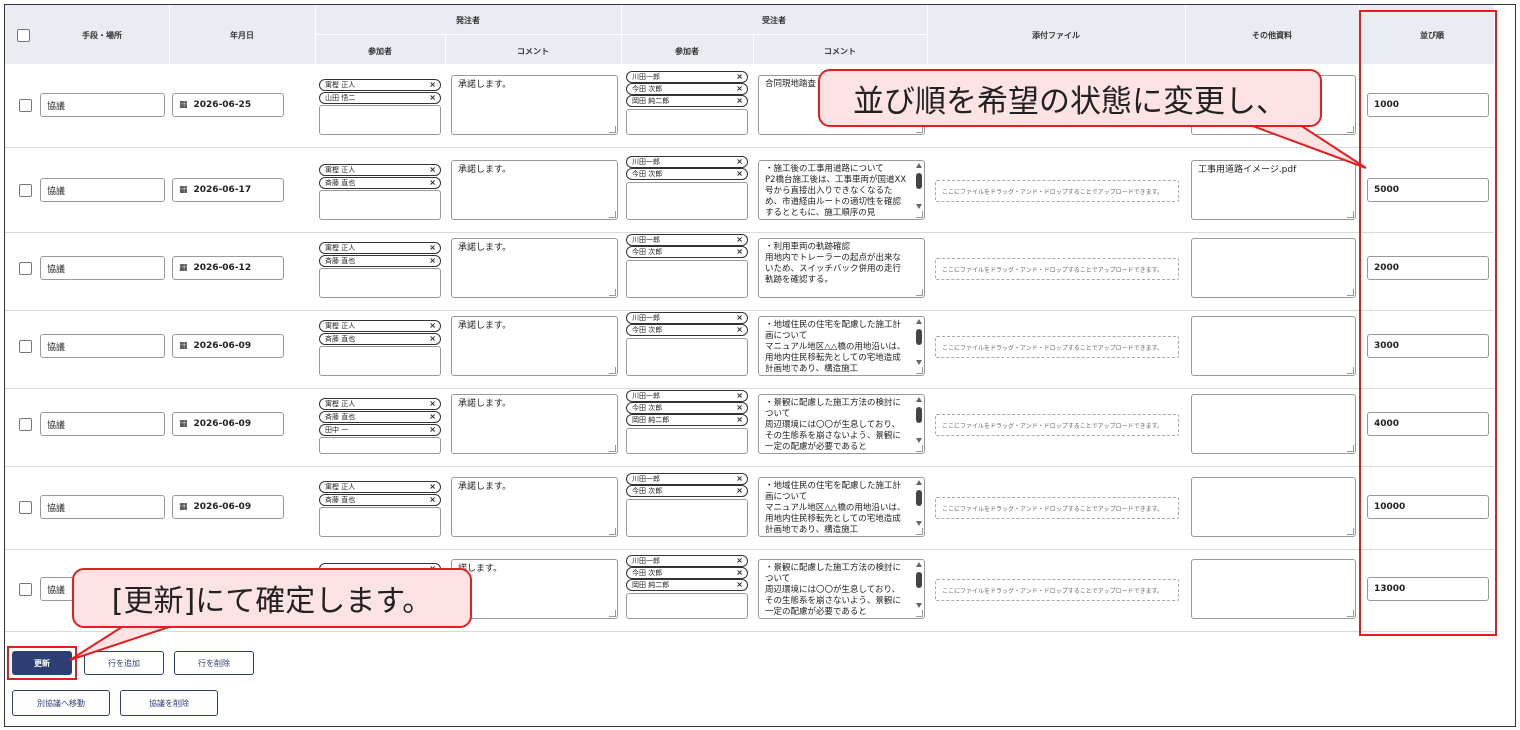 The image size is (1520, 730). I want to click on order-hint-callout: 並び順を希望の状態に変更し、, so click(1070, 98).